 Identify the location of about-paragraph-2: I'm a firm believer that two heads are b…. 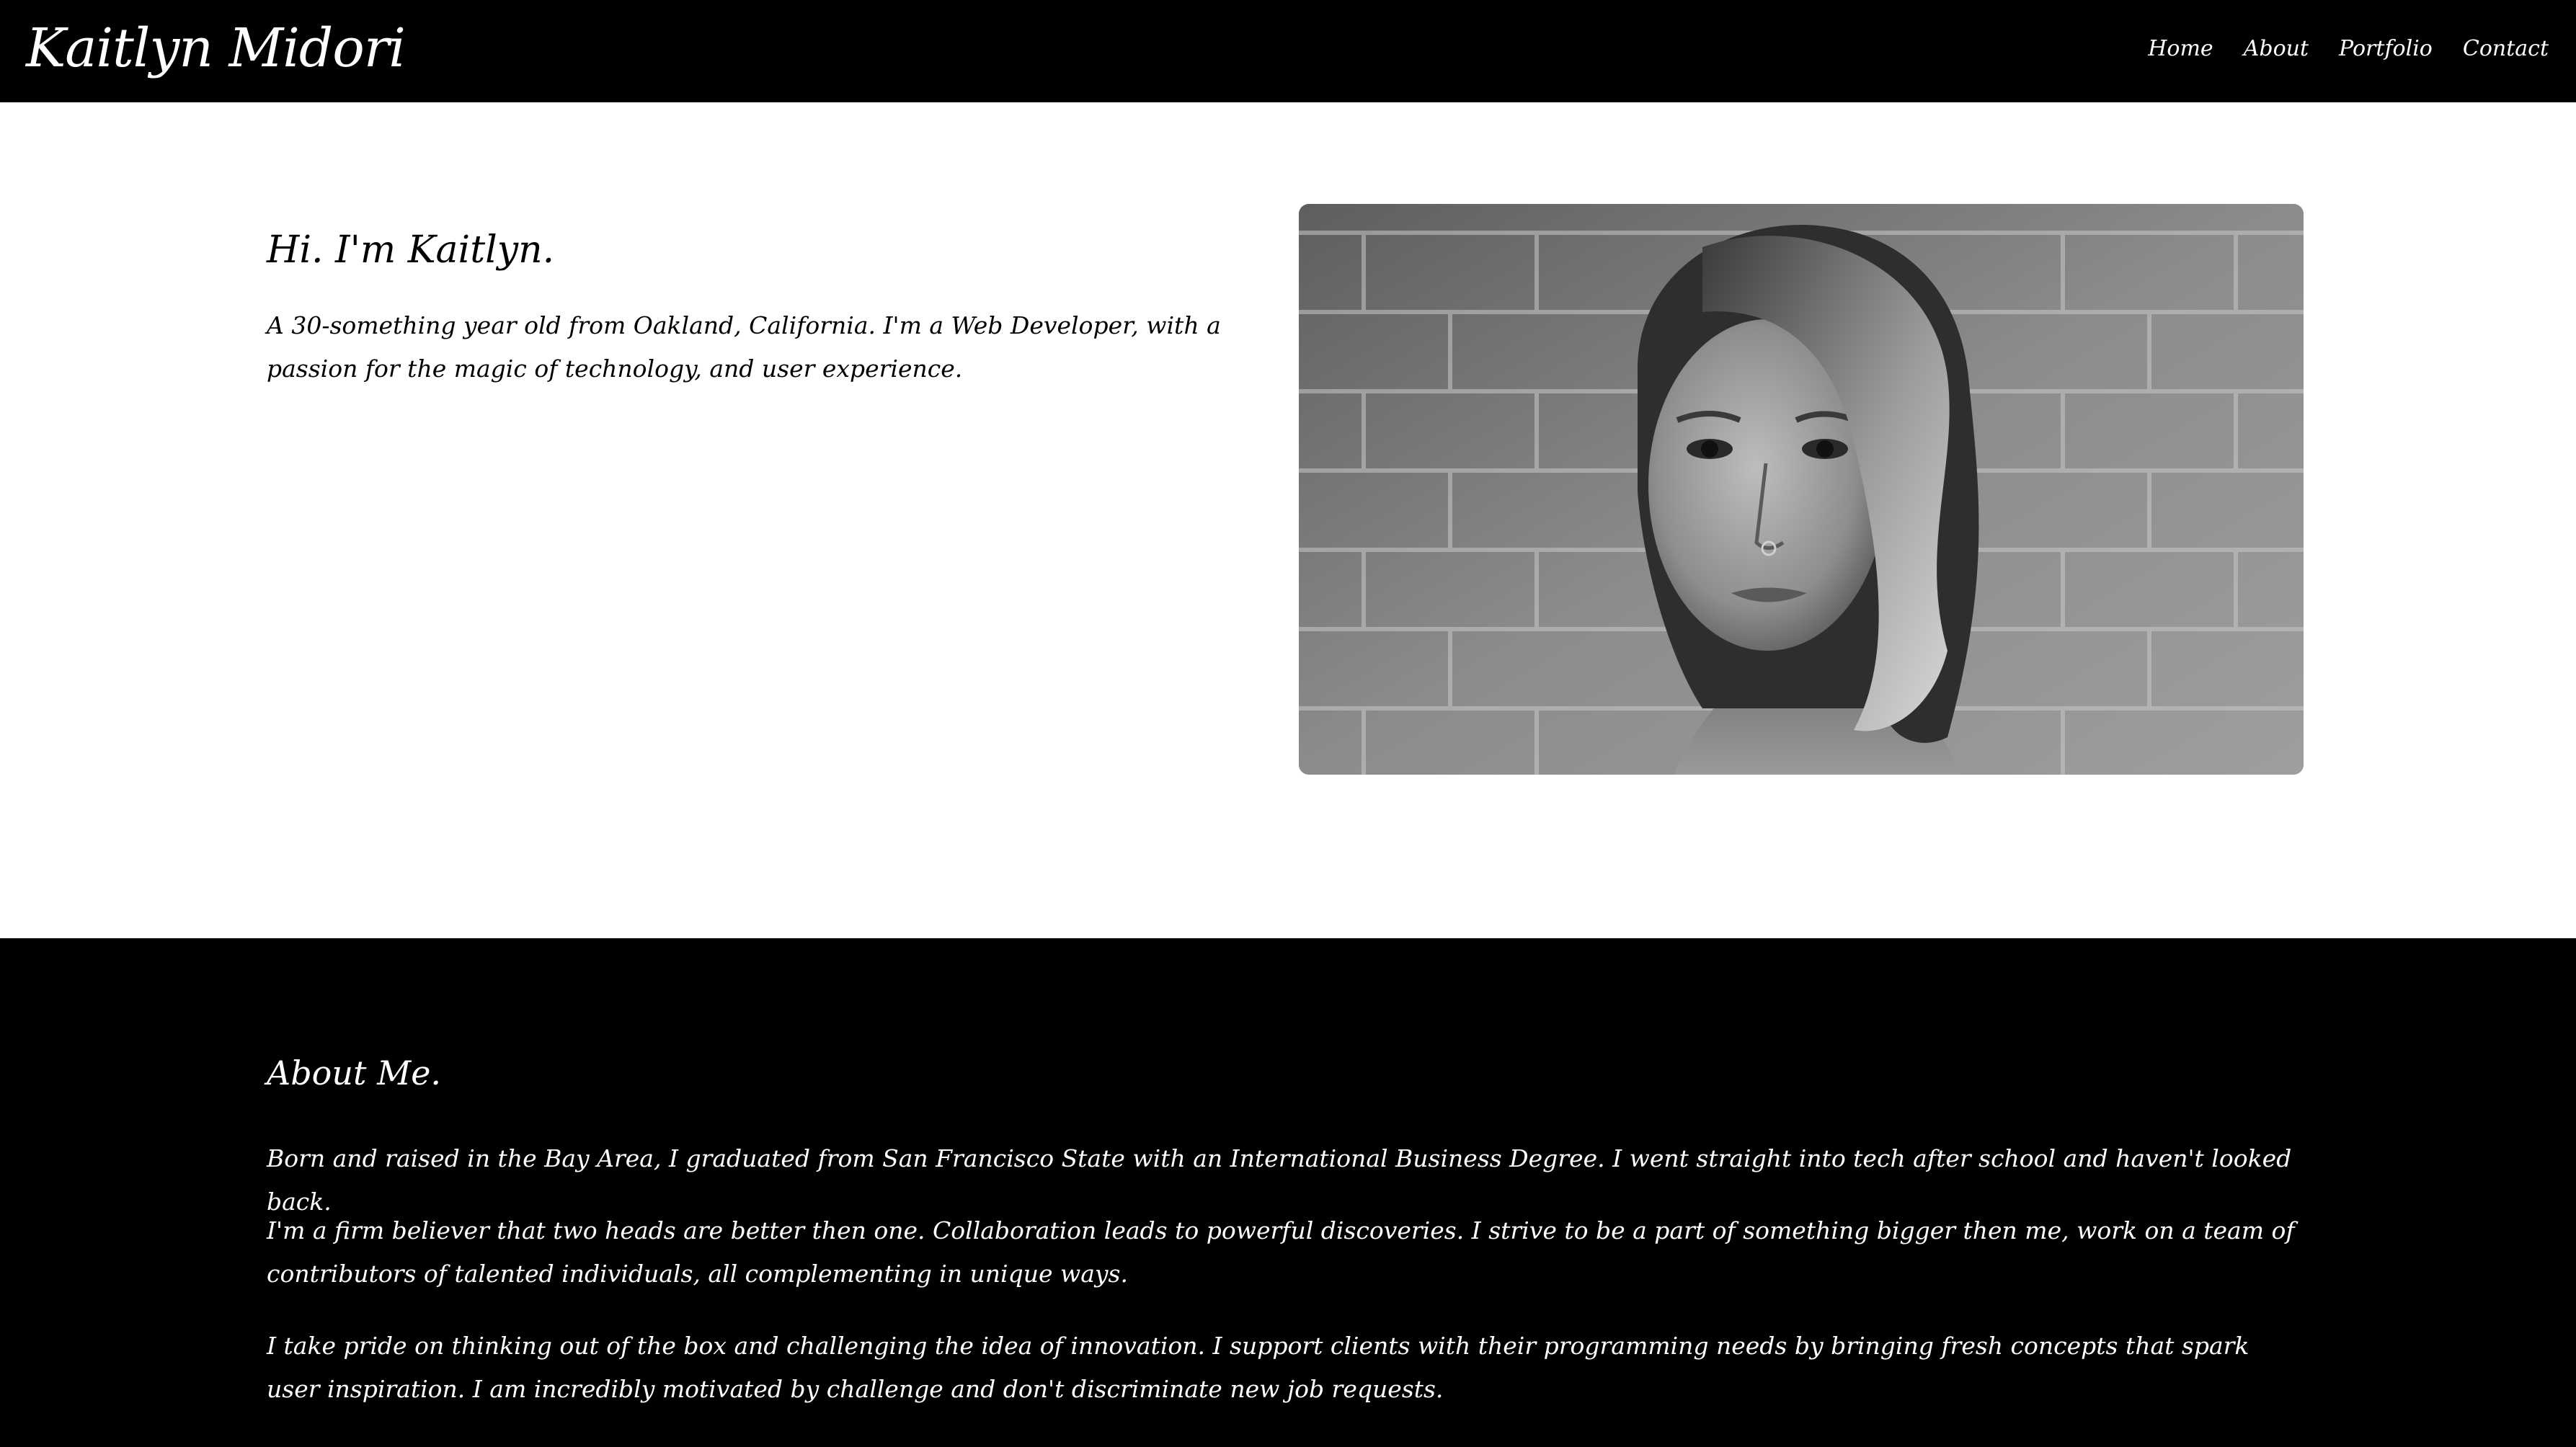
(1281, 1252).